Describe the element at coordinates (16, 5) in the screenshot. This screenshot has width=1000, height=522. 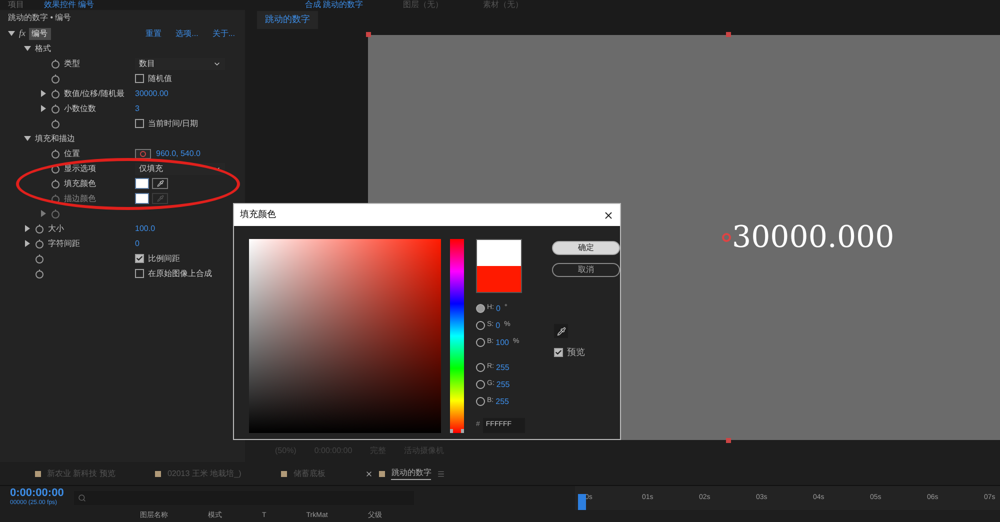
I see `panel-tab: 项目` at that location.